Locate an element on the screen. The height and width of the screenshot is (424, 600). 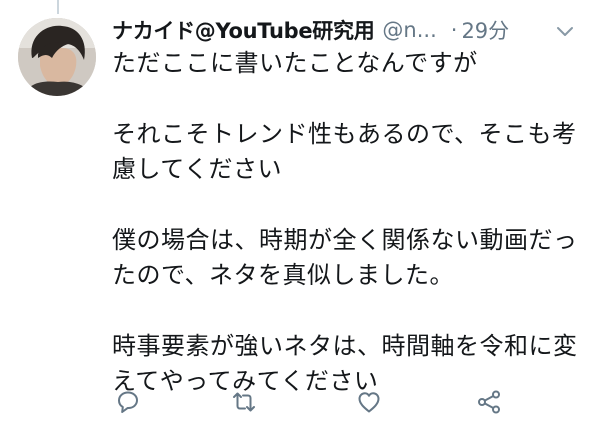
tweet-line: 慮してください is located at coordinates (197, 169).